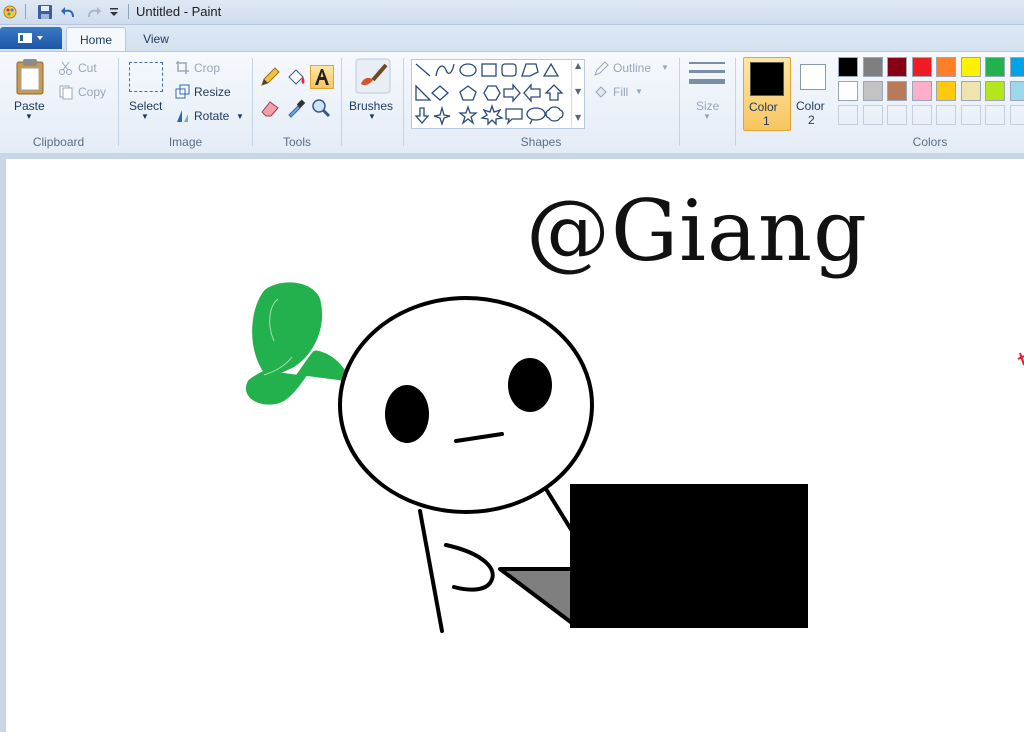  What do you see at coordinates (707, 78) in the screenshot?
I see `size-lines-icon` at bounding box center [707, 78].